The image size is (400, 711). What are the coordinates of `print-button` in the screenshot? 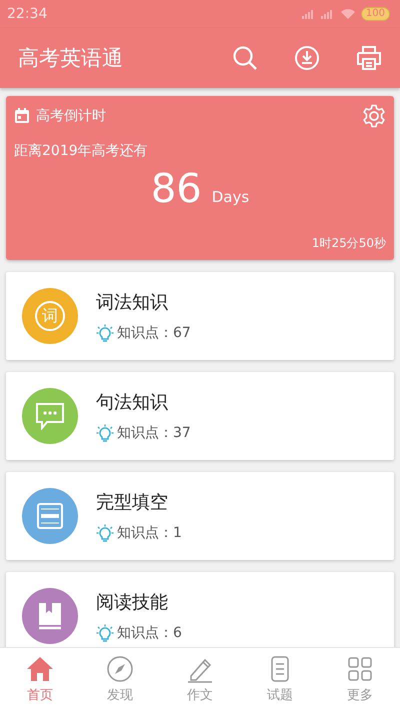 It's located at (369, 58).